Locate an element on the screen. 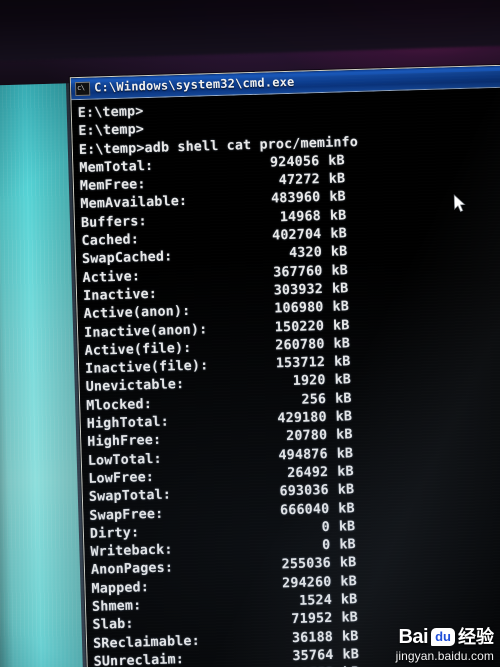 This screenshot has width=500, height=667. meminfo-value: 35764 is located at coordinates (313, 655).